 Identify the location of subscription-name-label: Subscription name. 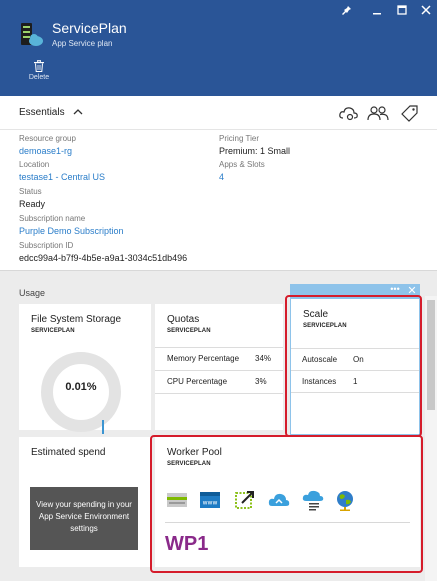
(52, 218).